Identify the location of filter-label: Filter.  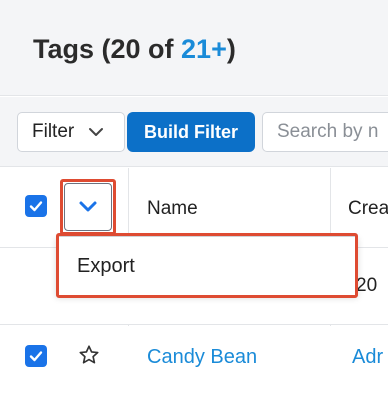
(53, 131).